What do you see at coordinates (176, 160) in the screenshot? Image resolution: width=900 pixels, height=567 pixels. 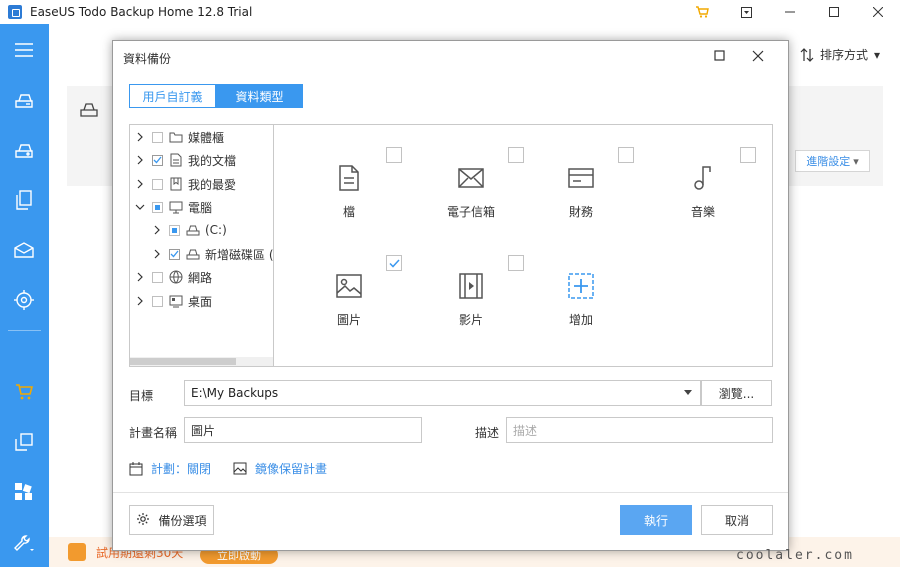 I see `document-icon` at bounding box center [176, 160].